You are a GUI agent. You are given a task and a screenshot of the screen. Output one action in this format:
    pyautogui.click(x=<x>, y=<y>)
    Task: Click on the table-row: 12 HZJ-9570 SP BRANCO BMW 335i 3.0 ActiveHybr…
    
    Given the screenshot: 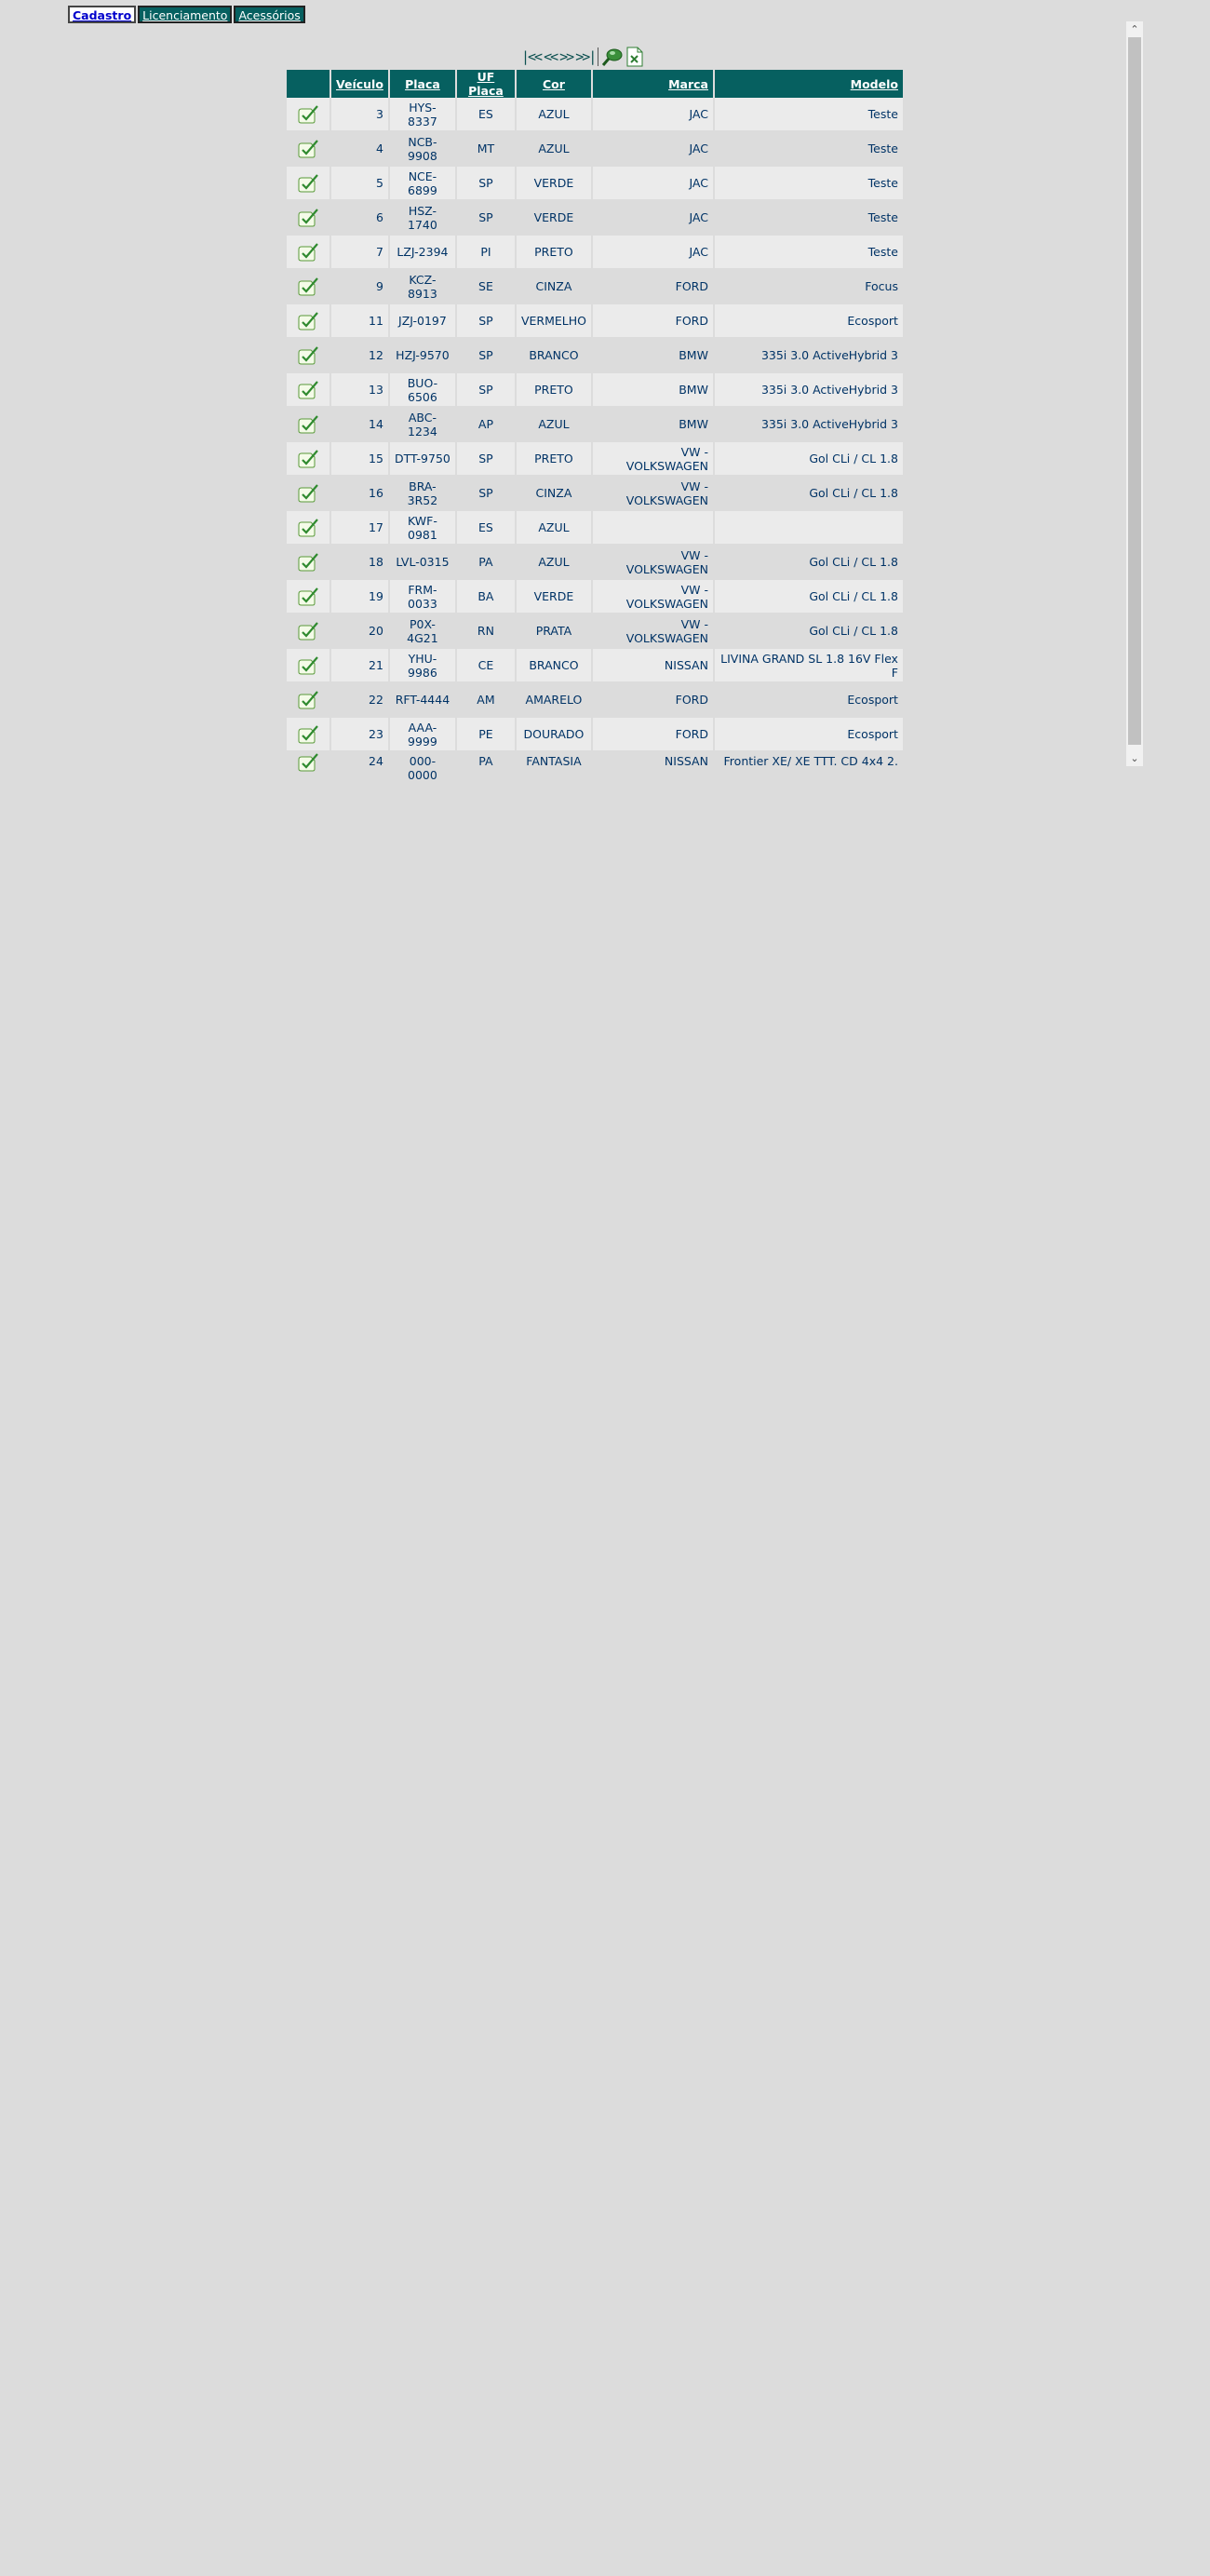 What is the action you would take?
    pyautogui.click(x=595, y=356)
    